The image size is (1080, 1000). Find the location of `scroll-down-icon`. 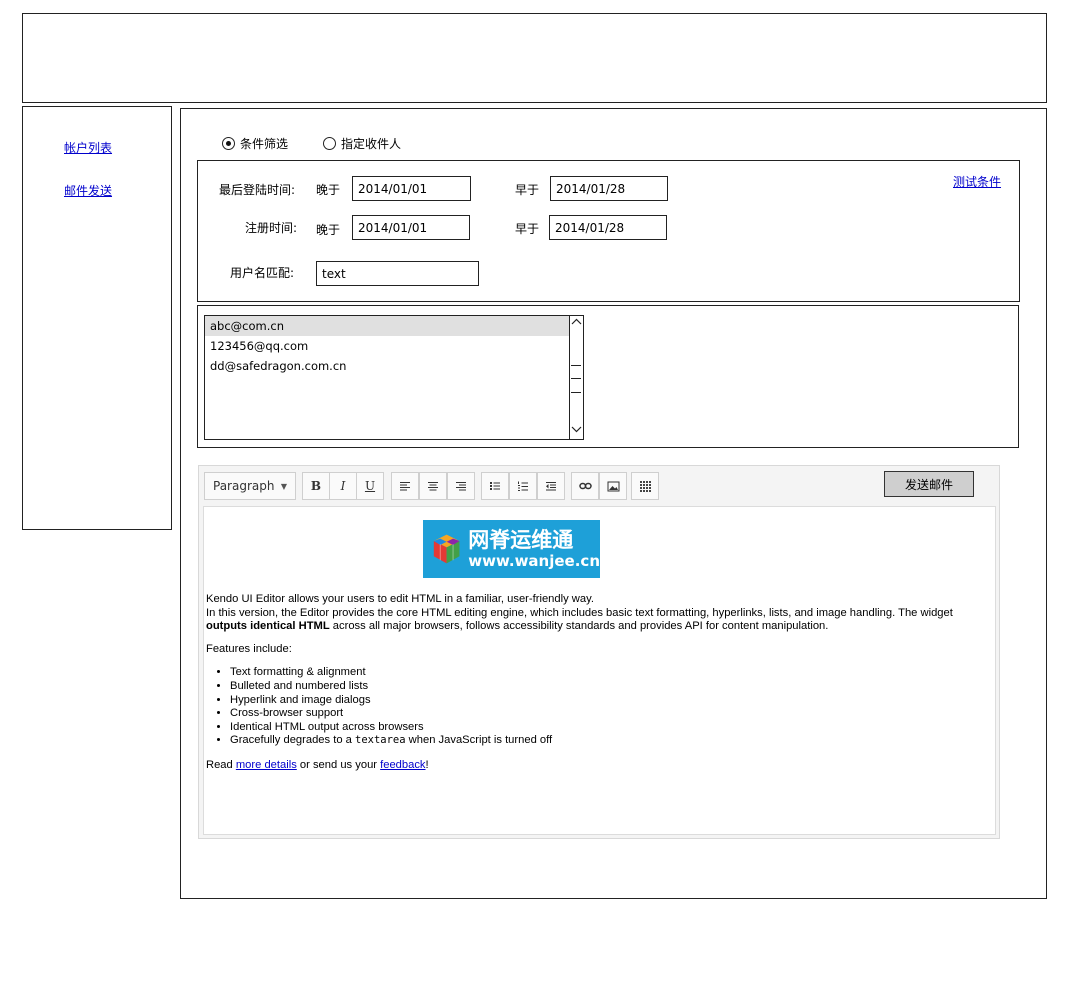

scroll-down-icon is located at coordinates (576, 431).